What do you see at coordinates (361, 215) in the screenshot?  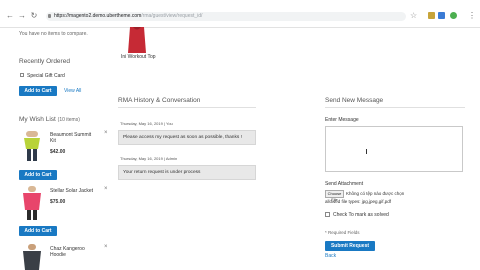 I see `mark-solved-label: Check To mark as solved` at bounding box center [361, 215].